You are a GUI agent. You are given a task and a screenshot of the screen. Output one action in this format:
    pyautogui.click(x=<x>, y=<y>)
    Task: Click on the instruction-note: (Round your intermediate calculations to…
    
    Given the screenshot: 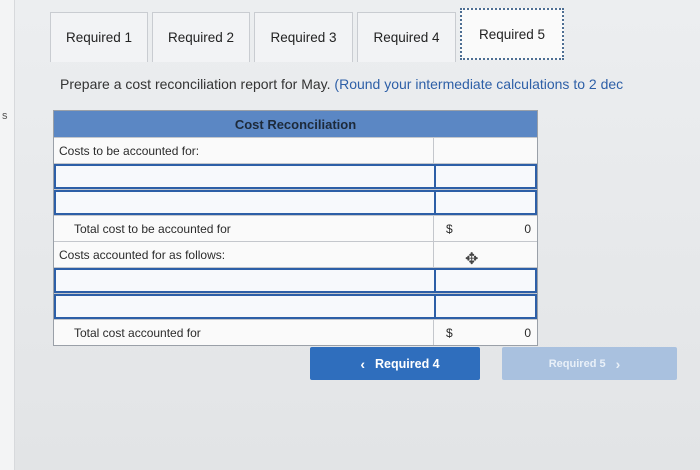 What is the action you would take?
    pyautogui.click(x=479, y=84)
    